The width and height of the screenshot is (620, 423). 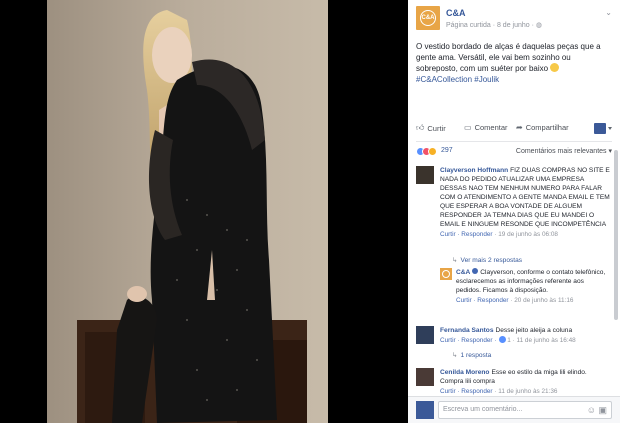 I want to click on like-button: 👍︎ Curtir, so click(x=431, y=128).